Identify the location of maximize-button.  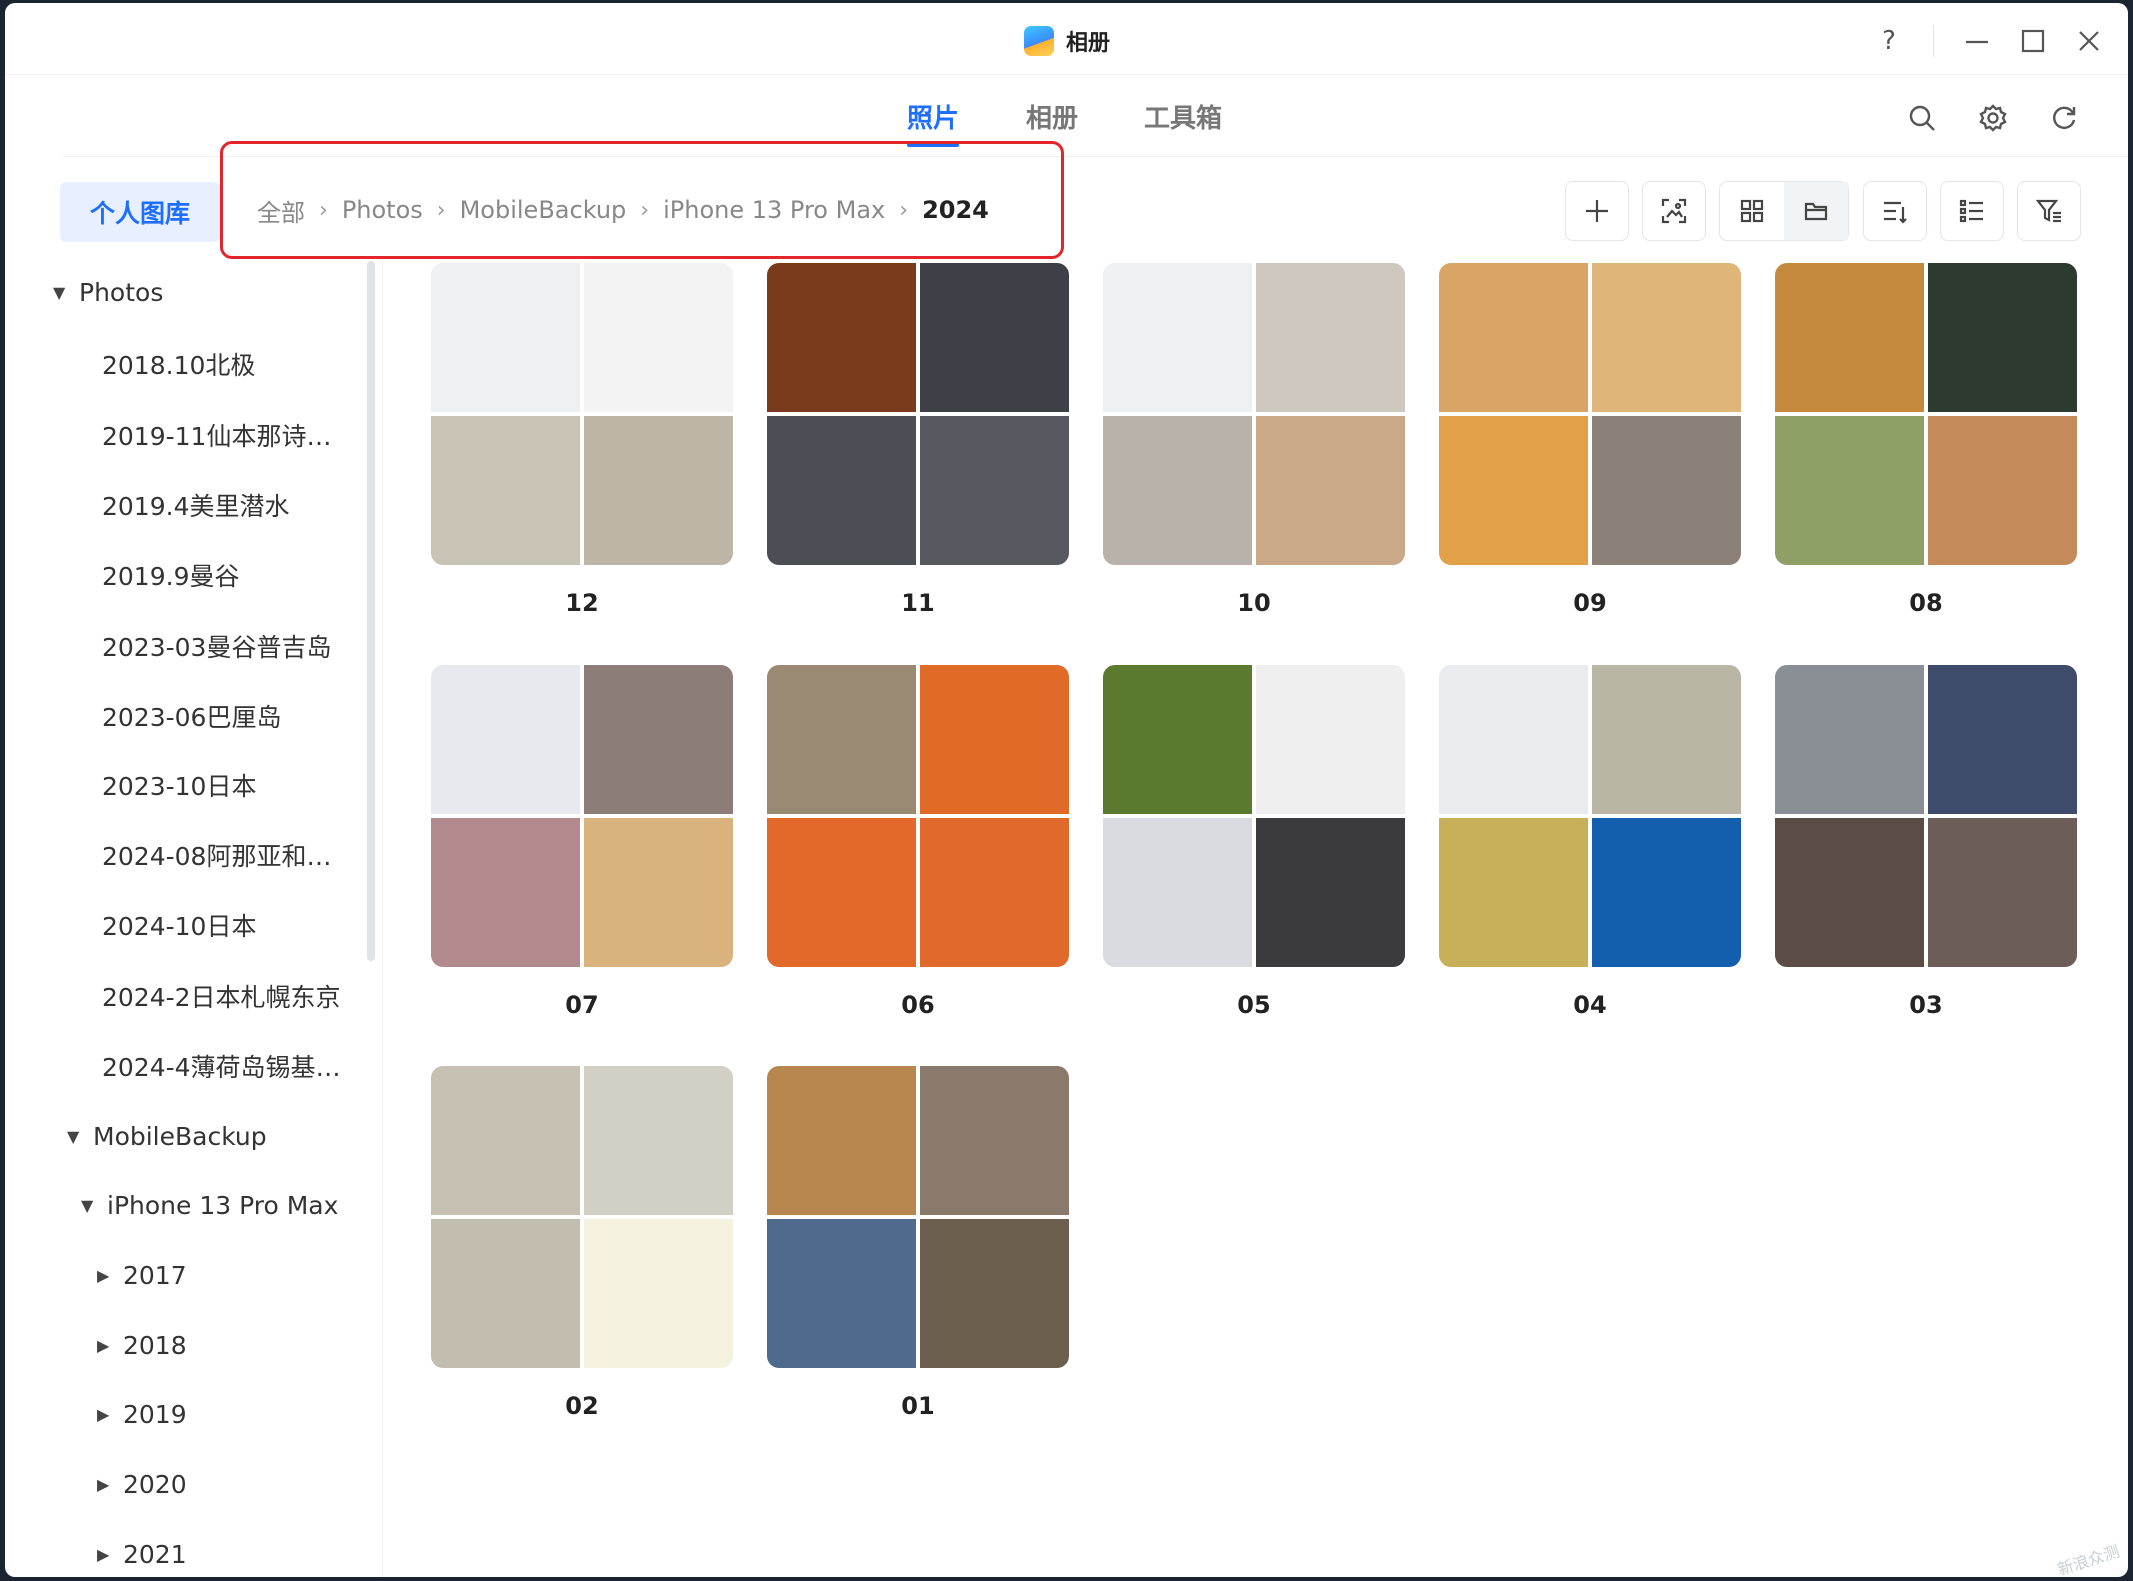
(2033, 41).